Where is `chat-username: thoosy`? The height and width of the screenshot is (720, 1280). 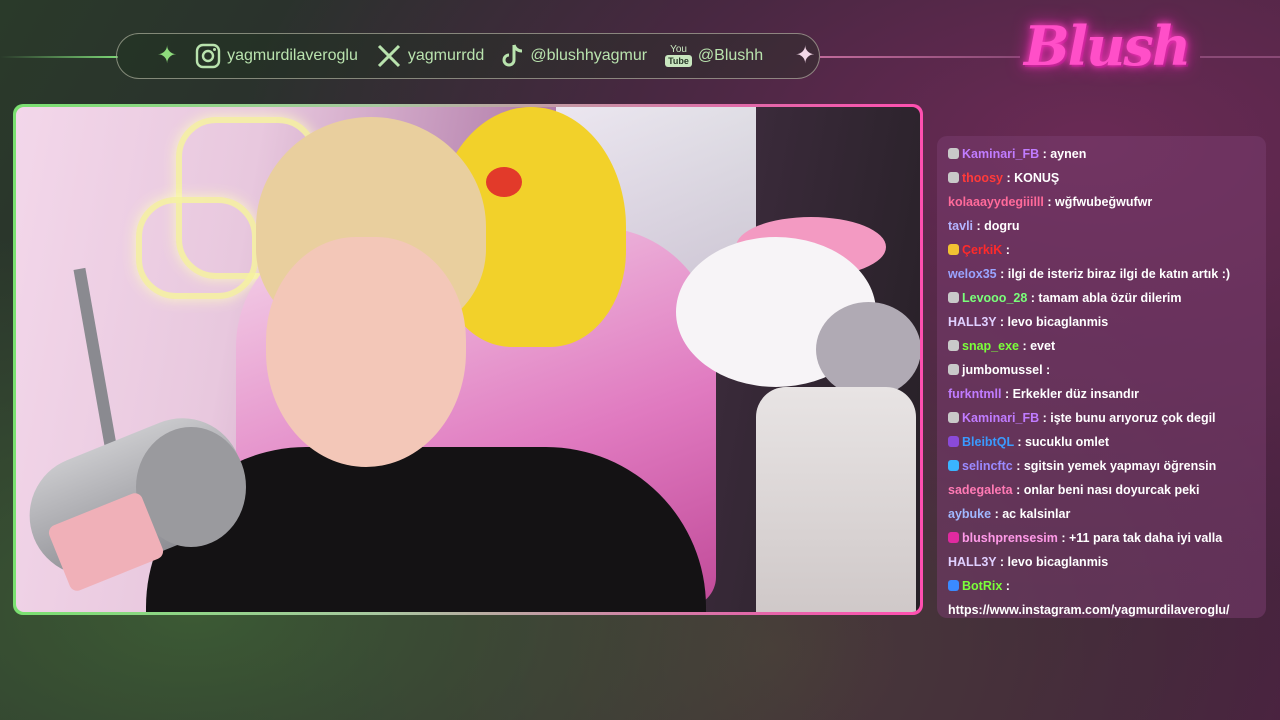 chat-username: thoosy is located at coordinates (982, 178).